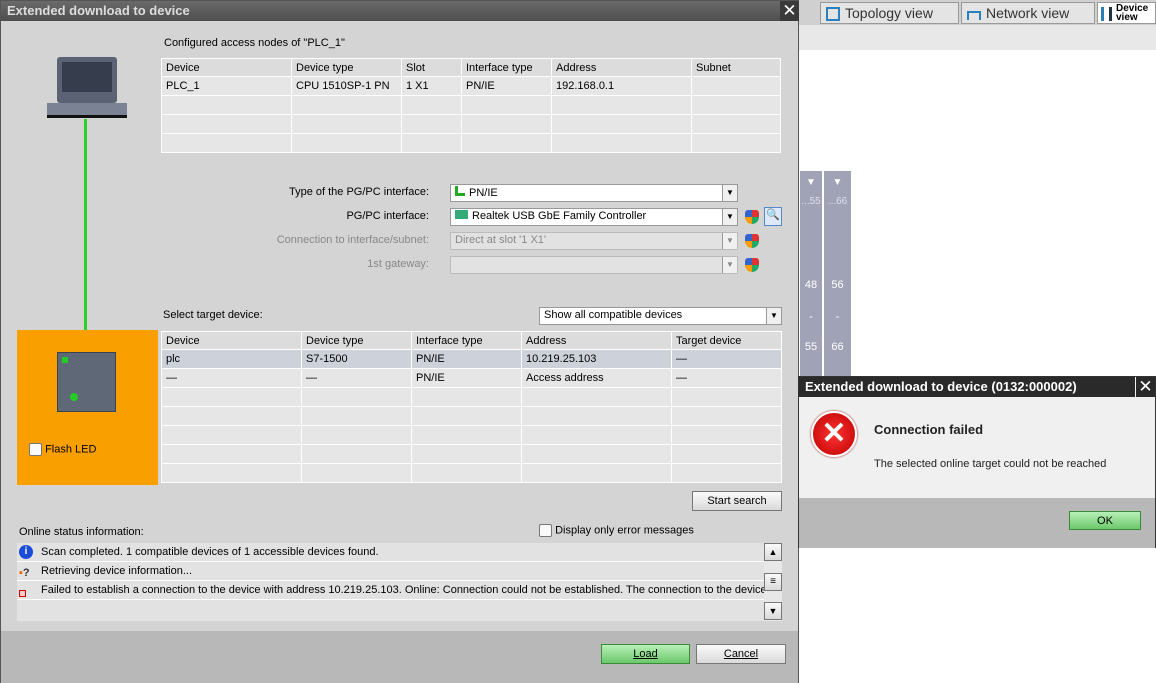 This screenshot has width=1156, height=683. What do you see at coordinates (974, 15) in the screenshot?
I see `network-icon` at bounding box center [974, 15].